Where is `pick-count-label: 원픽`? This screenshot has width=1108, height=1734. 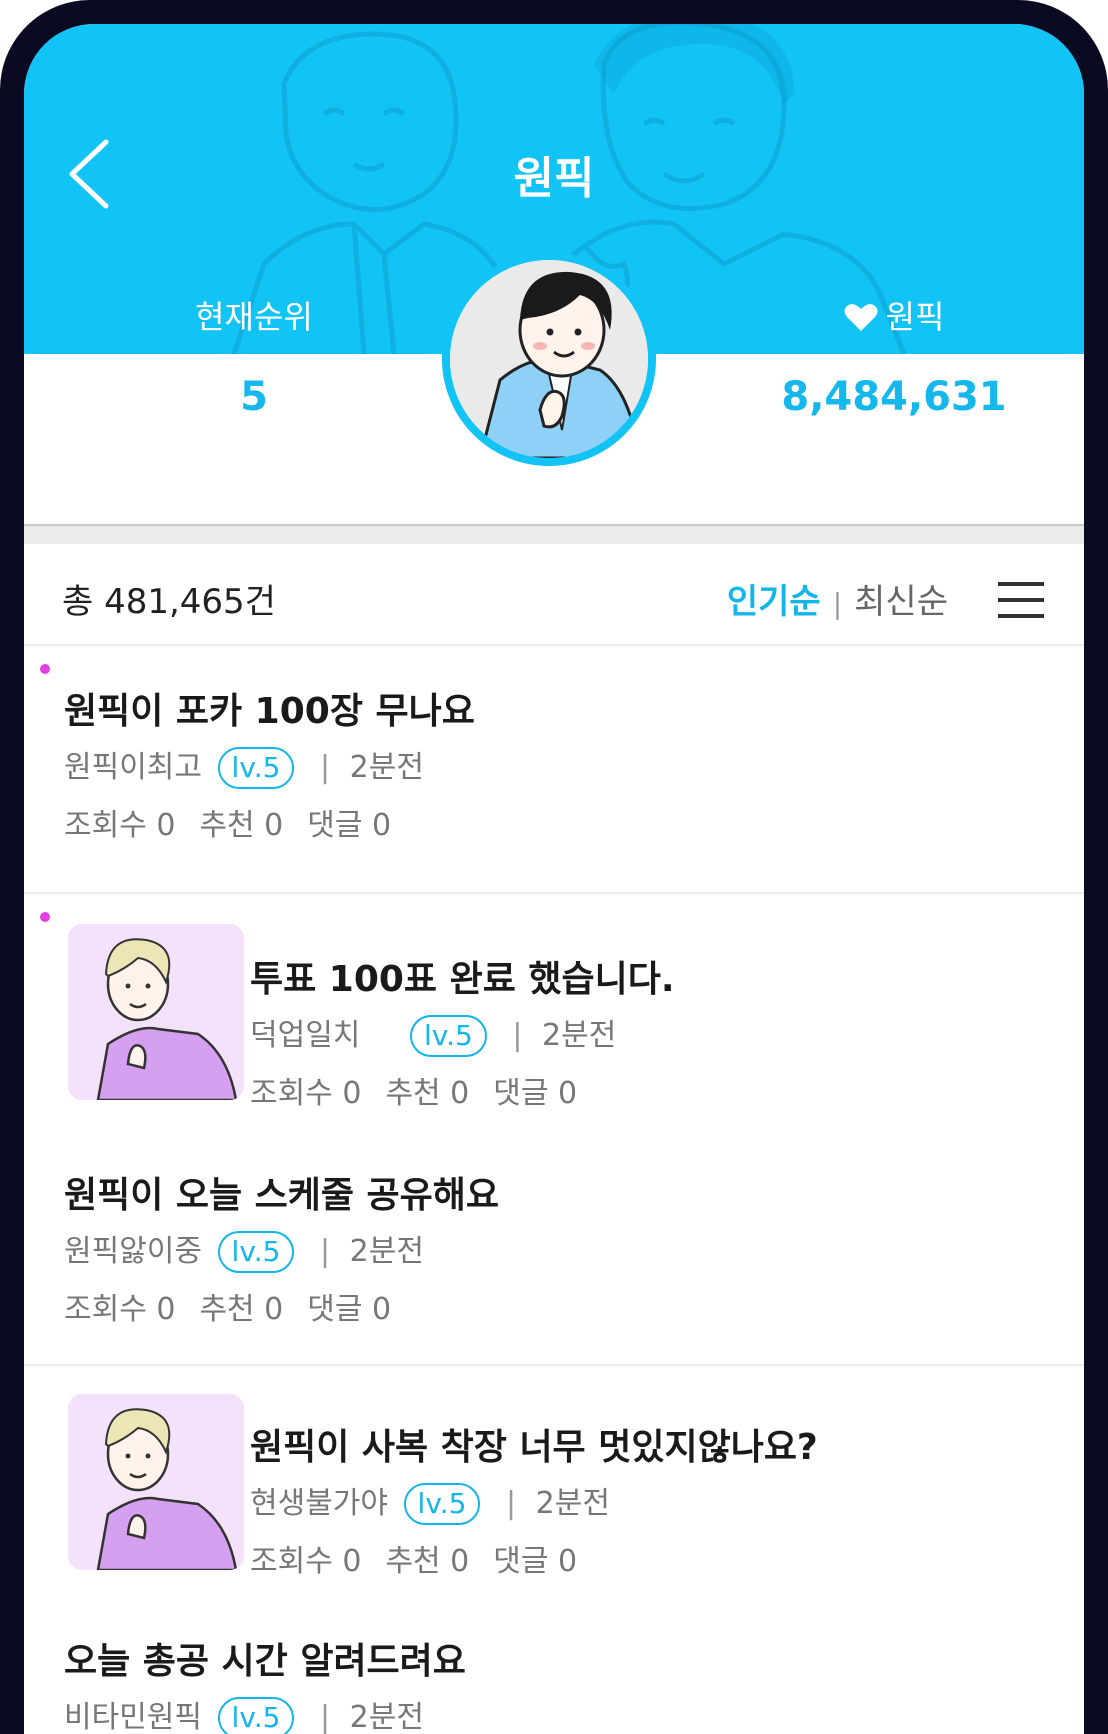 pick-count-label: 원픽 is located at coordinates (894, 315).